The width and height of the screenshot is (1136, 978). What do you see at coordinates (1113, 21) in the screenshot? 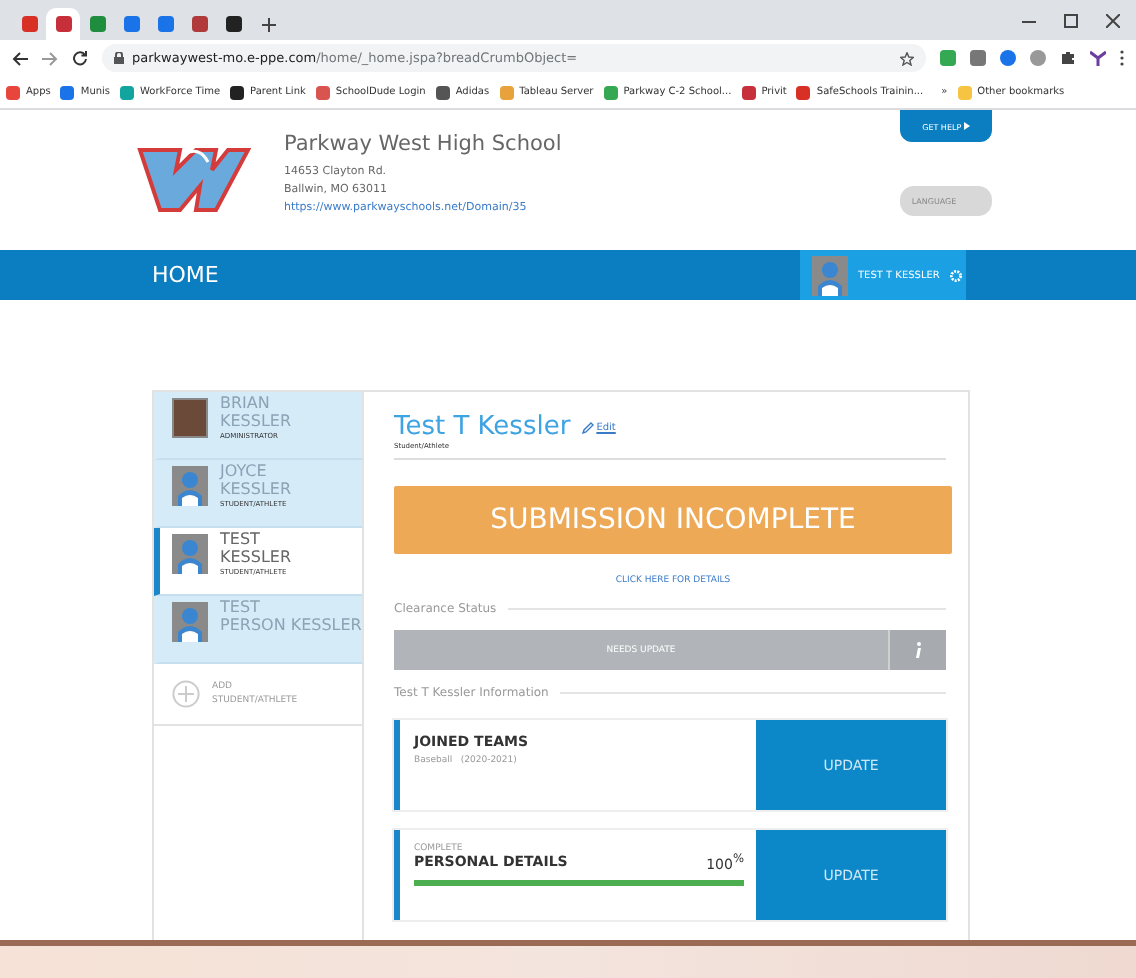
I see `close-icon` at bounding box center [1113, 21].